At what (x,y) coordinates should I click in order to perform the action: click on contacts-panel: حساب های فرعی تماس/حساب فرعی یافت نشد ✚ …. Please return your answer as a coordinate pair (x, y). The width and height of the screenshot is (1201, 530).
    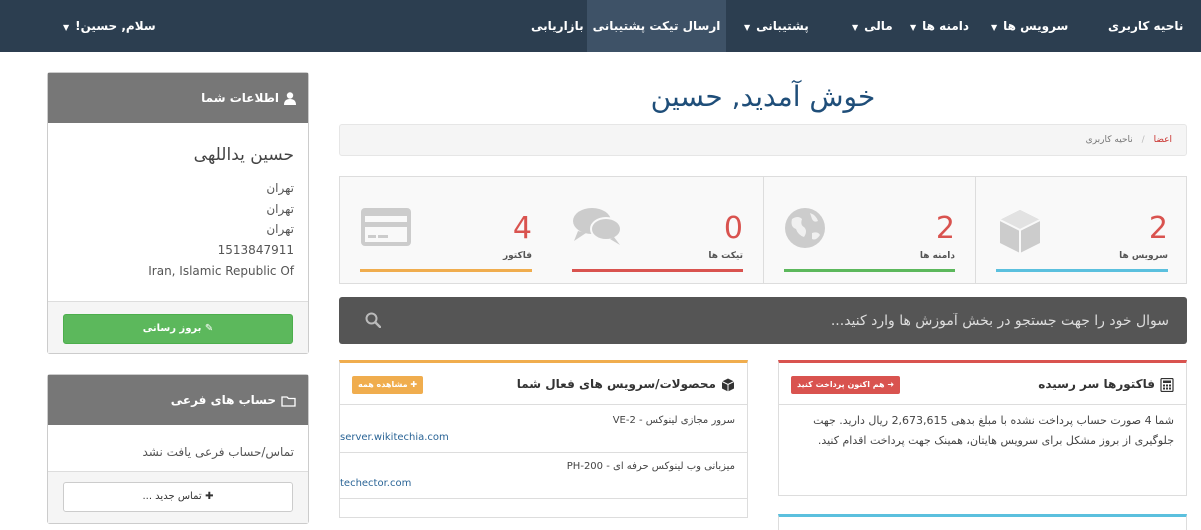
    Looking at the image, I should click on (178, 449).